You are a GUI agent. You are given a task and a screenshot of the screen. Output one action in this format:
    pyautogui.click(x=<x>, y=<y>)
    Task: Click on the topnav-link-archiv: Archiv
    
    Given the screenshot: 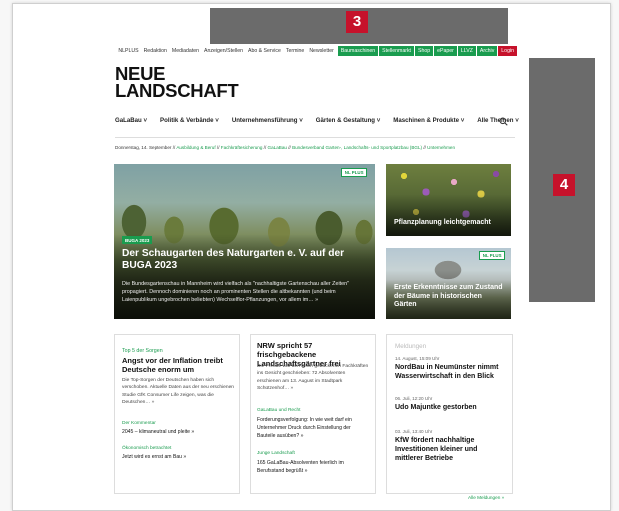 What is the action you would take?
    pyautogui.click(x=487, y=51)
    